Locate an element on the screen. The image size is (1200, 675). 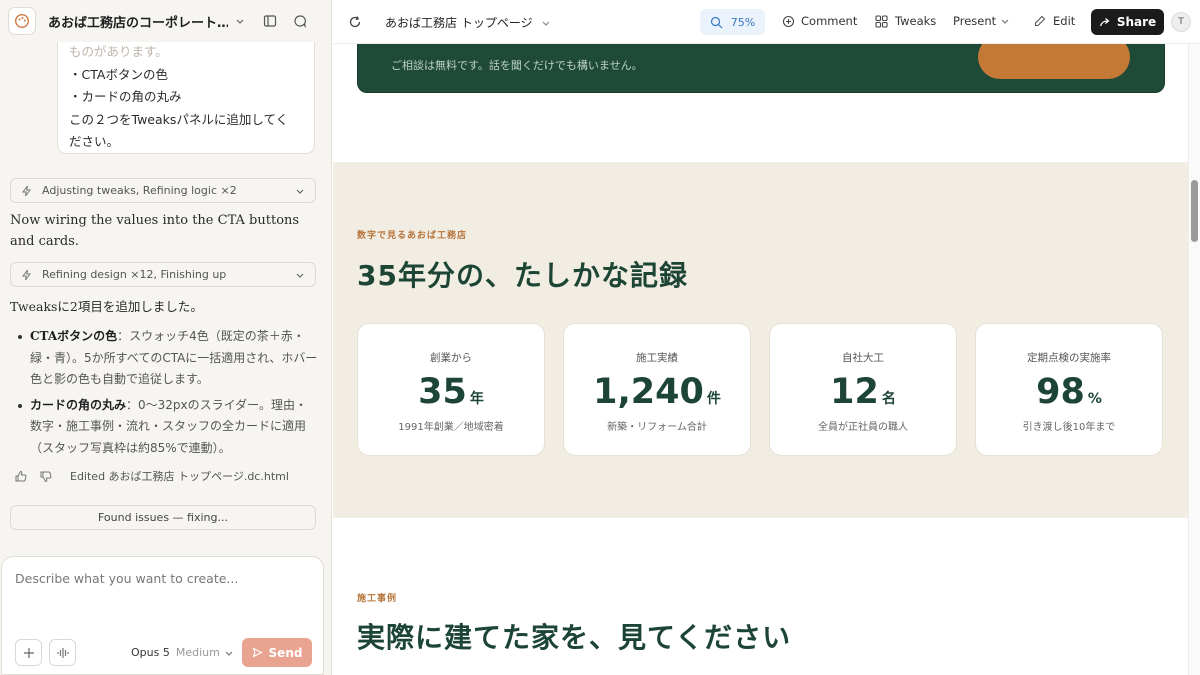
send-icon is located at coordinates (257, 652).